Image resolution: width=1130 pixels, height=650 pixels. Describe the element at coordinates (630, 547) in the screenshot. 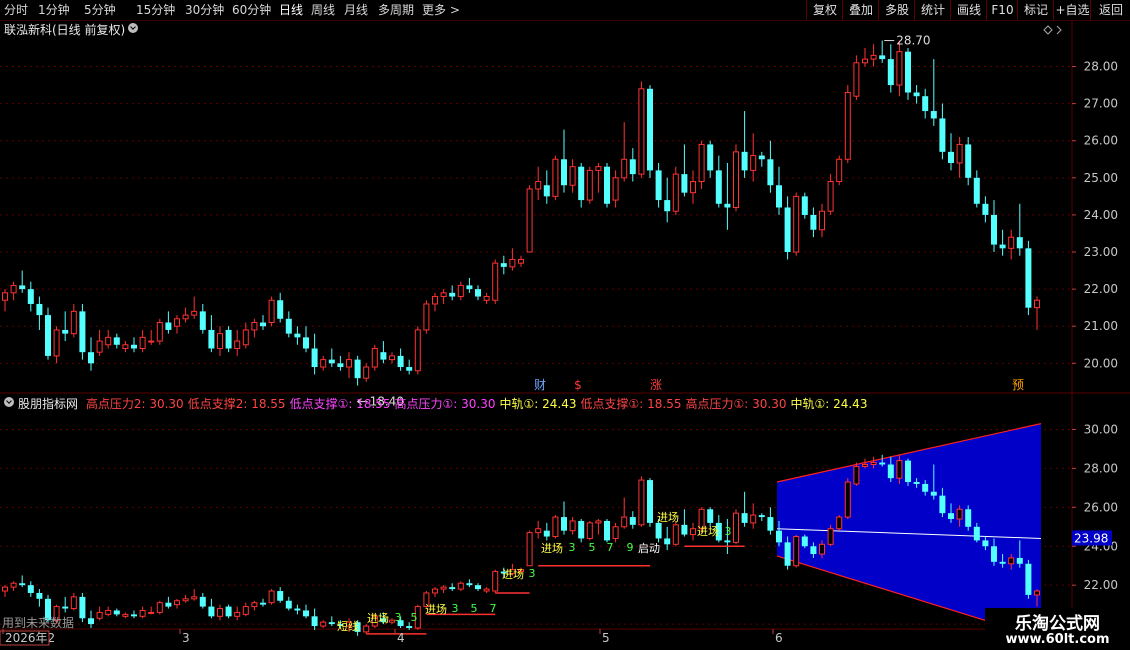

I see `signal-label: 9` at that location.